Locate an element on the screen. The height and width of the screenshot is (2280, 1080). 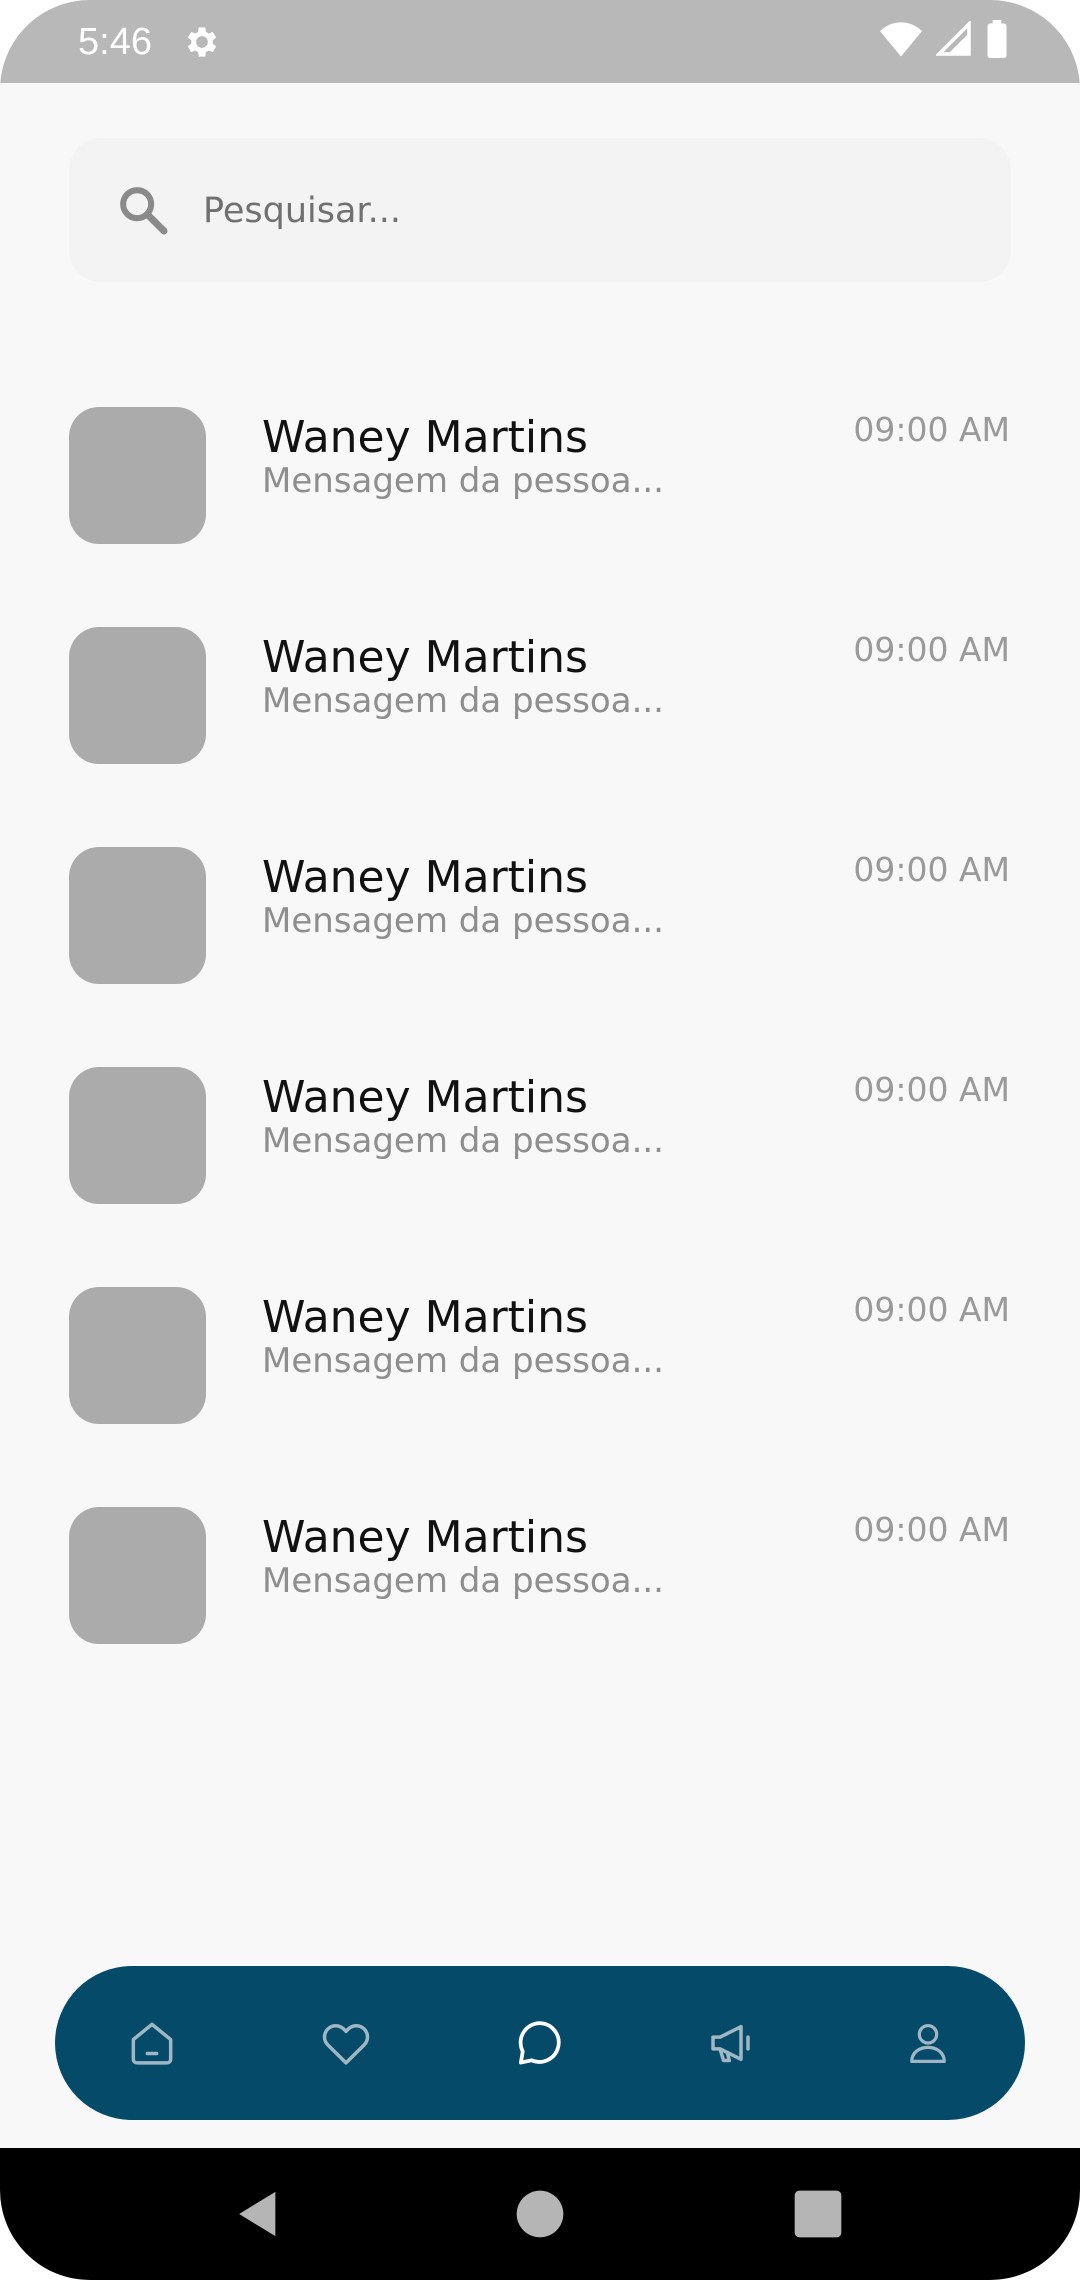
nav-announcements is located at coordinates (734, 2043).